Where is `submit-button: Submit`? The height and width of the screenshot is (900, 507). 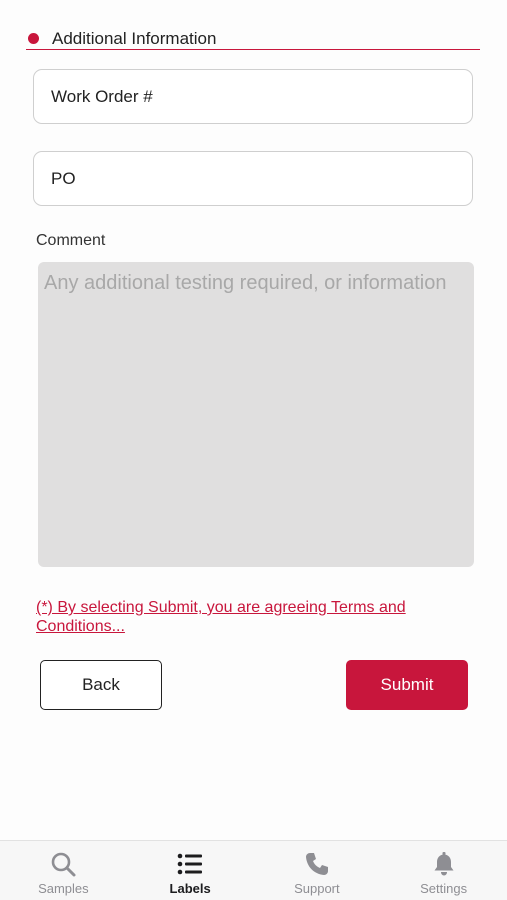
submit-button: Submit is located at coordinates (407, 685).